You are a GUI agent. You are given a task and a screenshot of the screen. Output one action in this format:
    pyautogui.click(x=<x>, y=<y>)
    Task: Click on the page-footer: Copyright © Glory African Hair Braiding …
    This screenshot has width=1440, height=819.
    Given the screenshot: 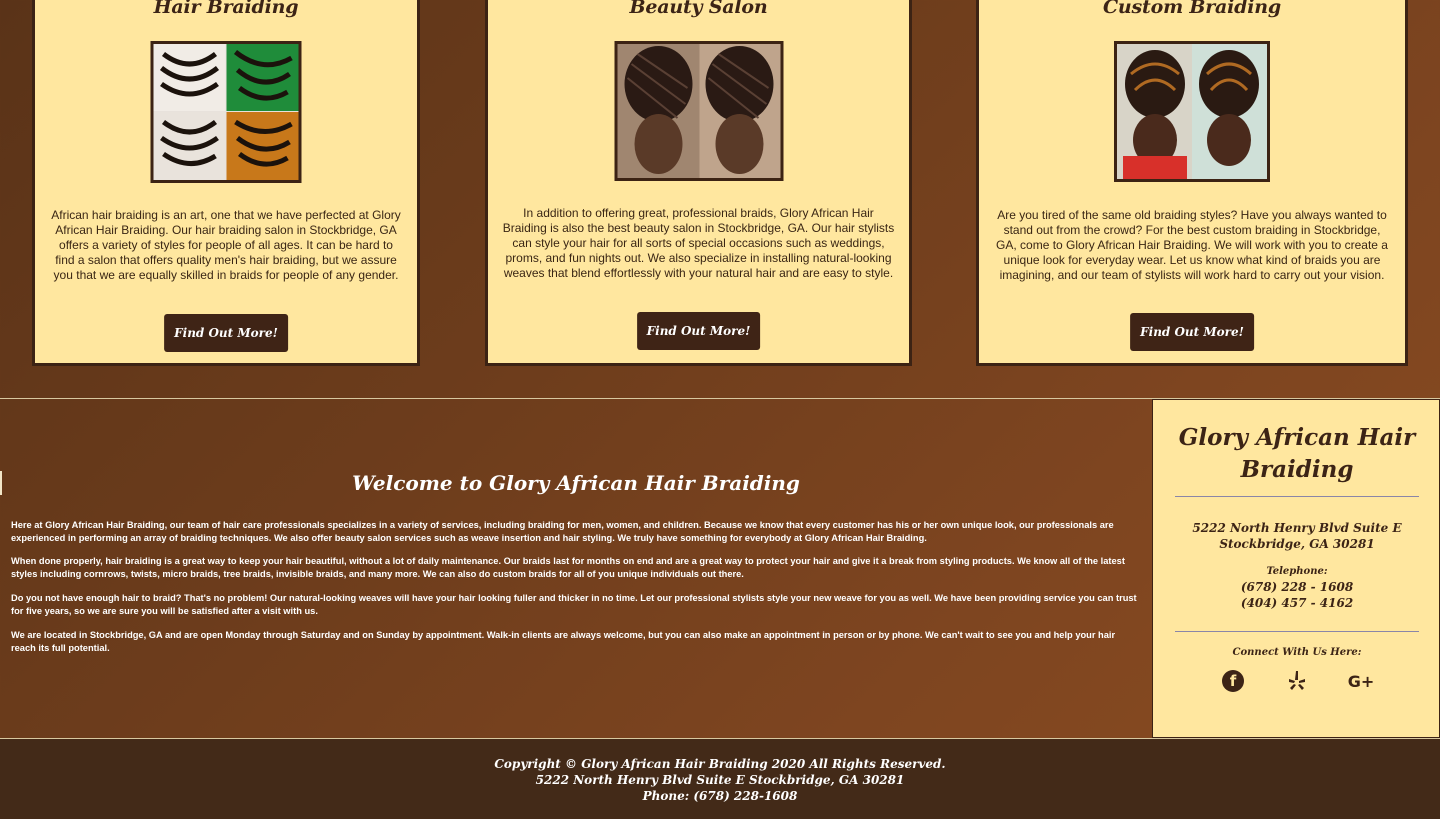 What is the action you would take?
    pyautogui.click(x=720, y=779)
    